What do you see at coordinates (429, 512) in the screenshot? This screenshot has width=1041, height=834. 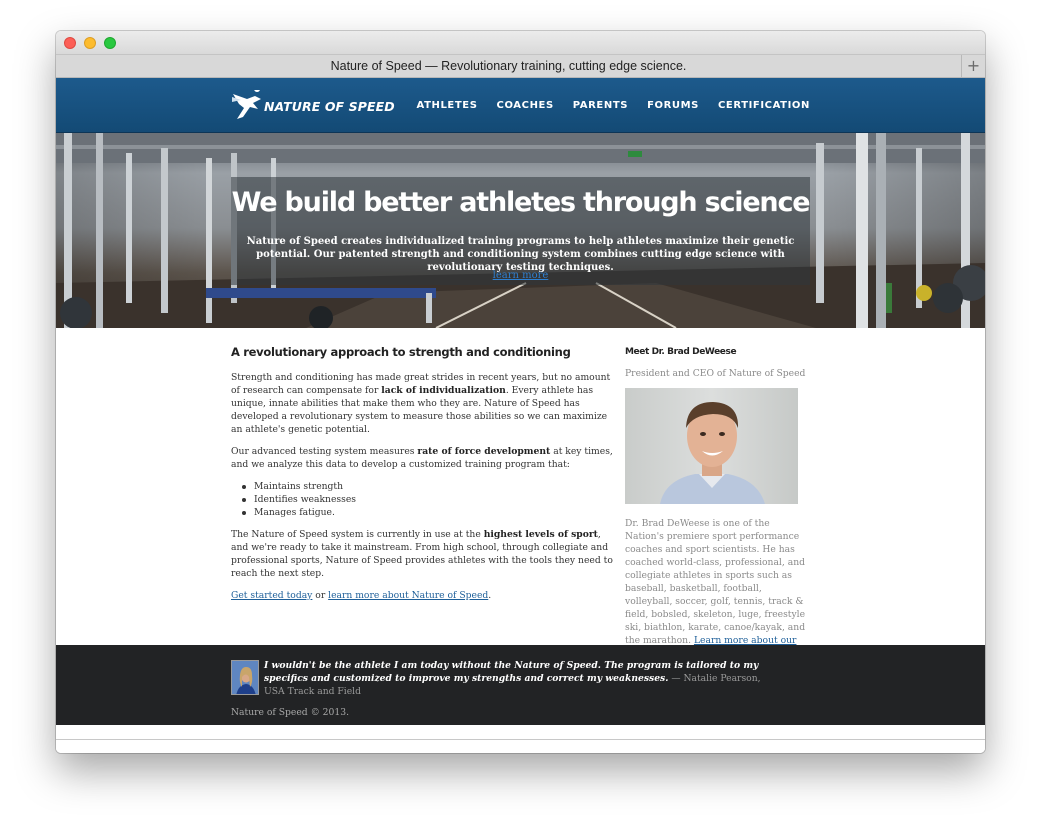 I see `list-item: Manages fatigue.` at bounding box center [429, 512].